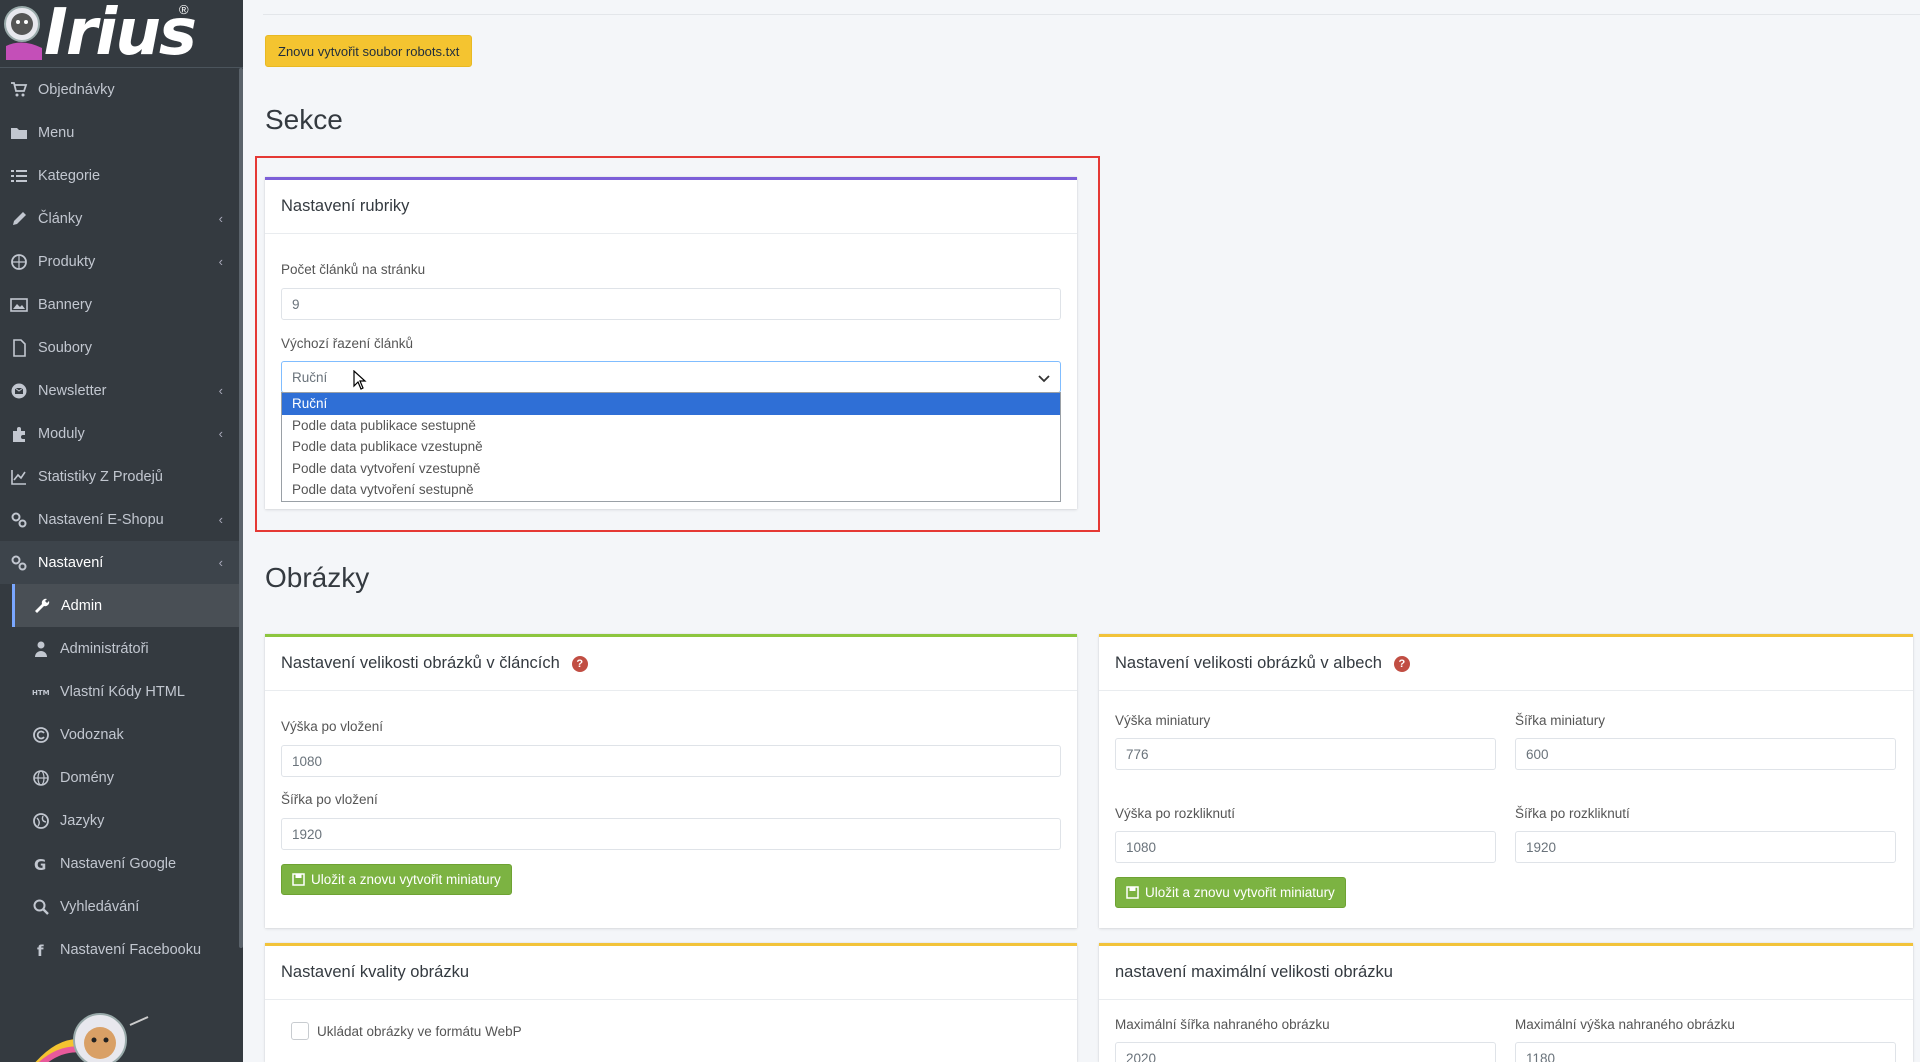 This screenshot has height=1062, width=1920. Describe the element at coordinates (101, 519) in the screenshot. I see `sidebar-item-label: Nastavení E-Shopu` at that location.